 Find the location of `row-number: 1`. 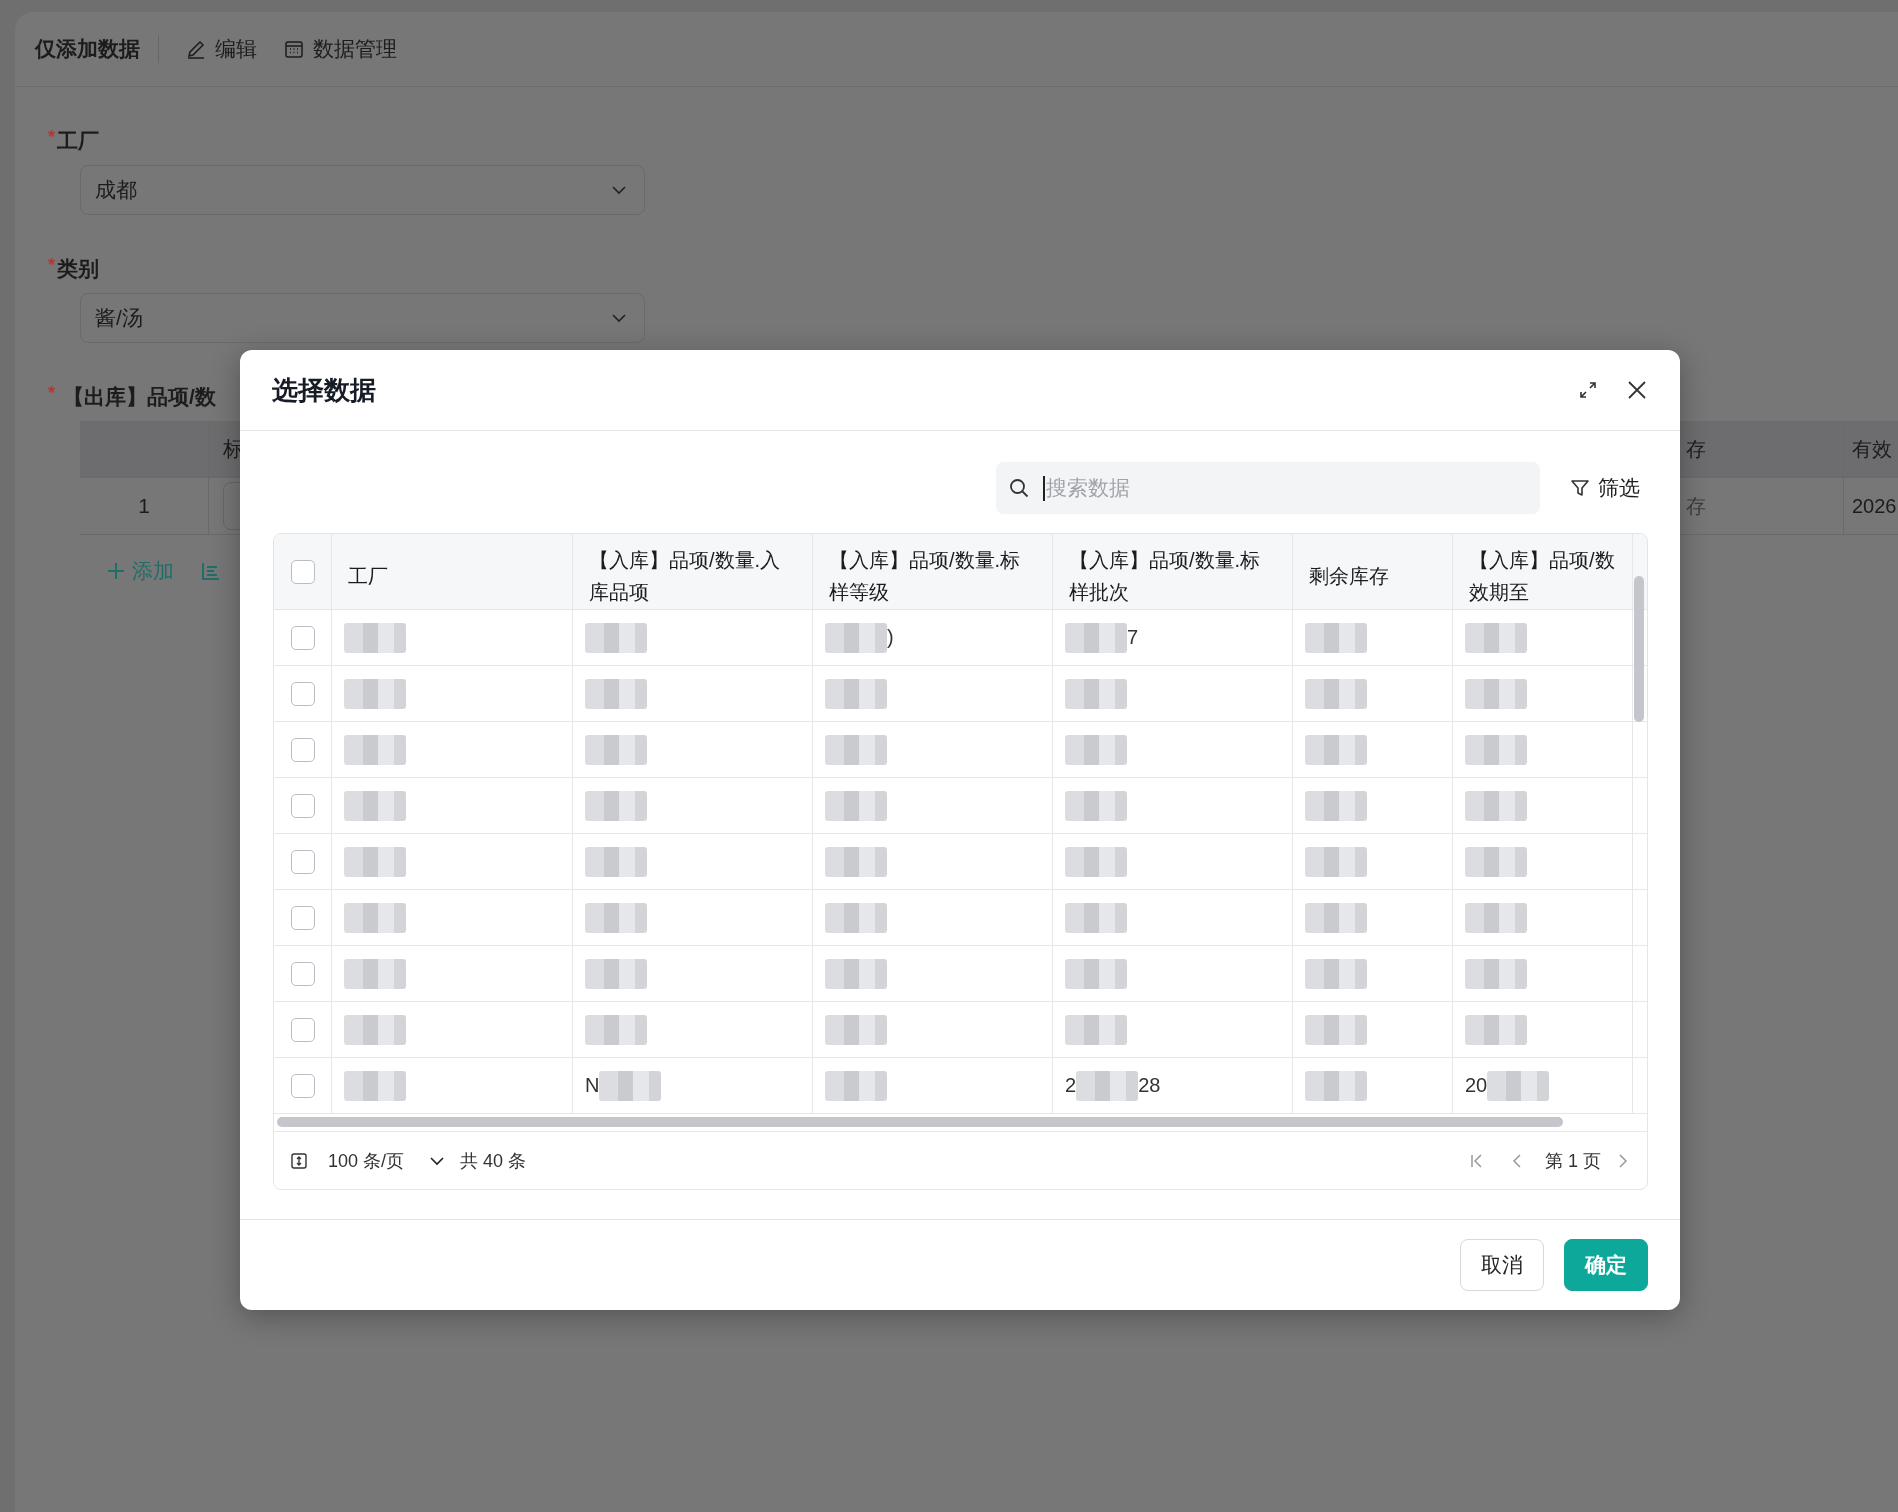

row-number: 1 is located at coordinates (144, 505).